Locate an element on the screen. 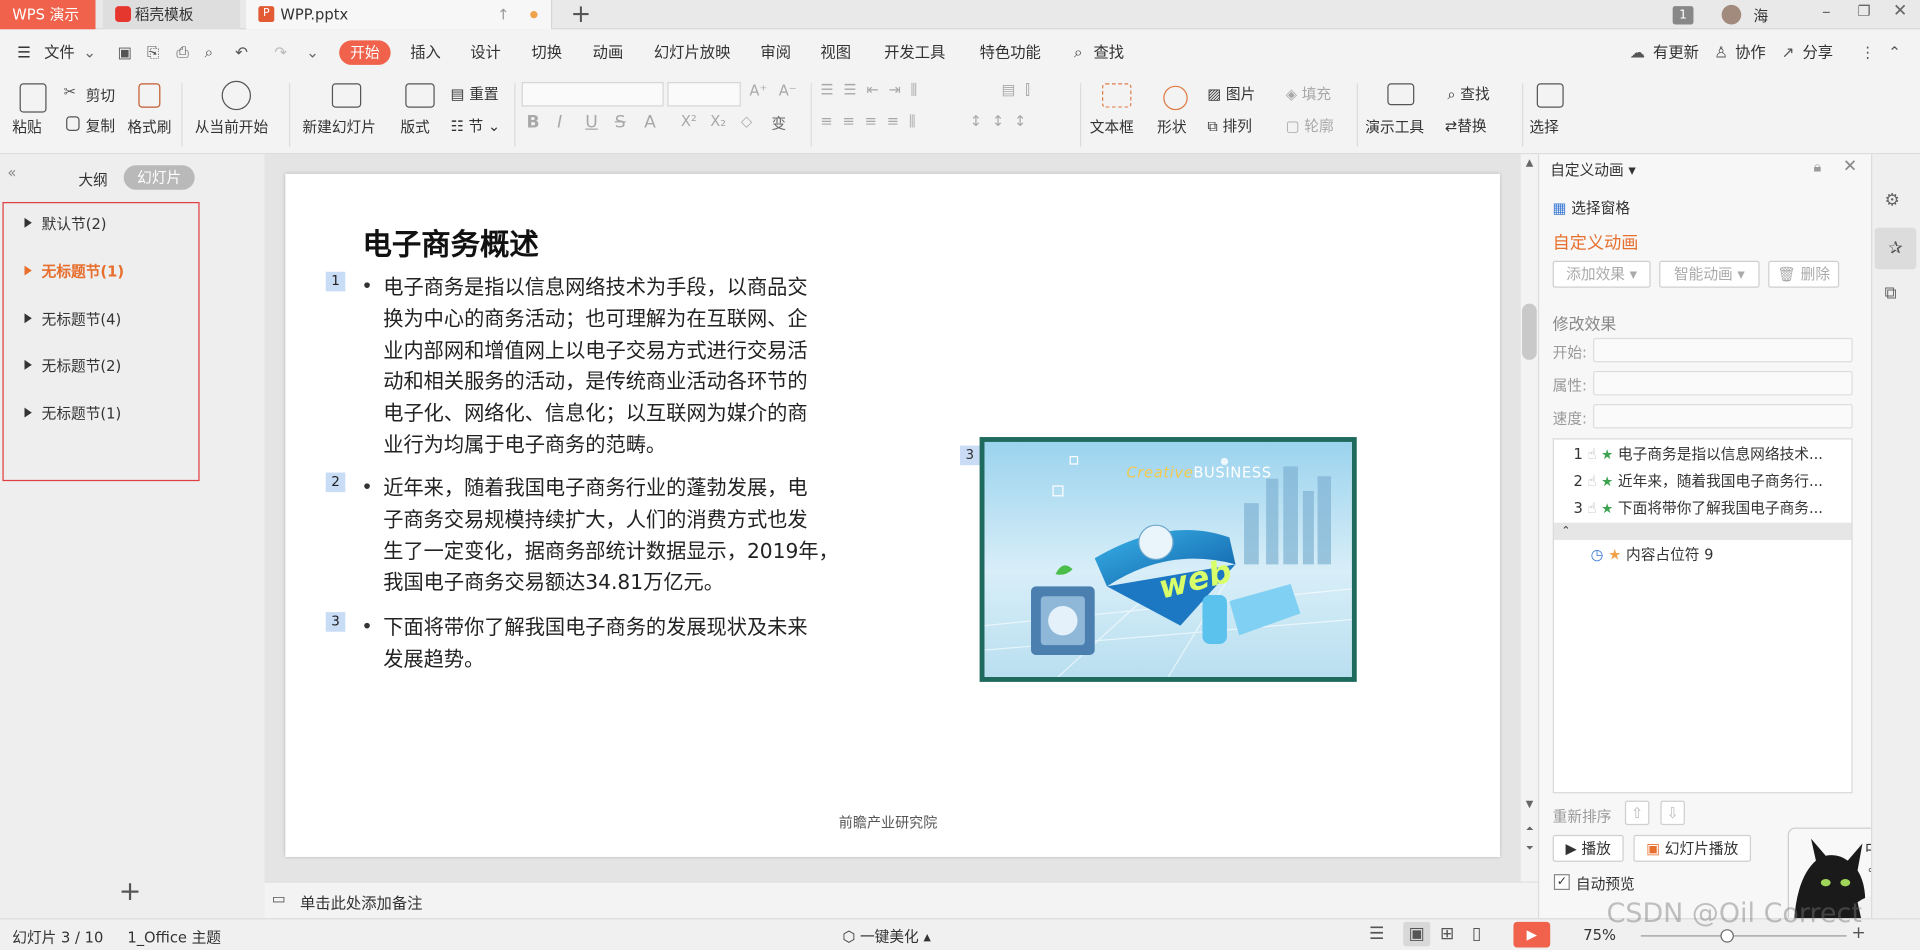 The height and width of the screenshot is (950, 1920). close-window-icon: ✕ is located at coordinates (1900, 11).